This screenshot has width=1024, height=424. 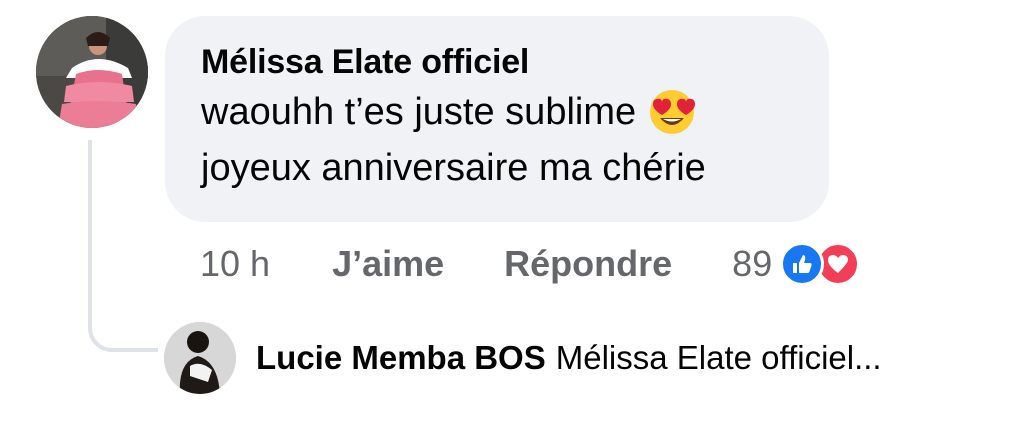 What do you see at coordinates (388, 264) in the screenshot?
I see `like-button: J’aime` at bounding box center [388, 264].